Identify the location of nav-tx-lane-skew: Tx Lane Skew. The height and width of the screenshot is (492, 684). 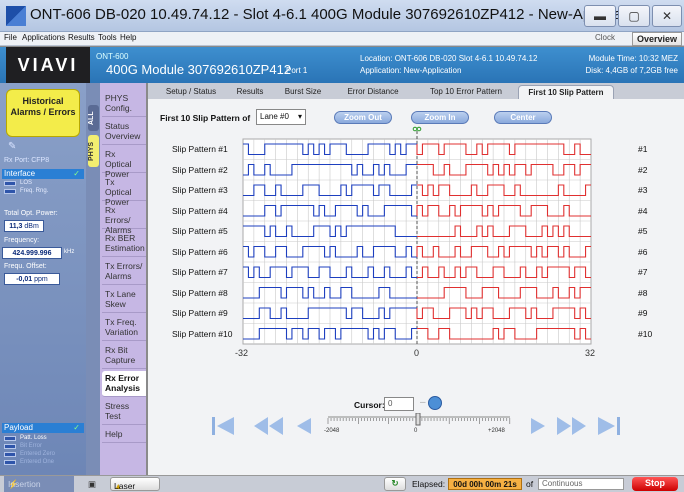
(124, 300).